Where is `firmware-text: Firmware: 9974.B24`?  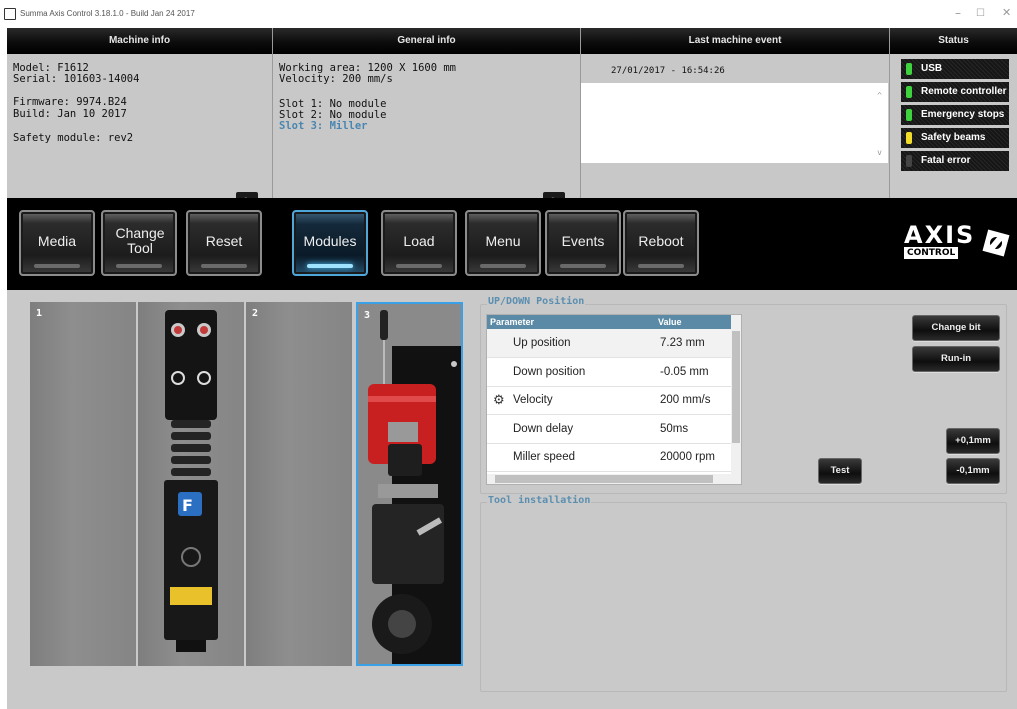
firmware-text: Firmware: 9974.B24 is located at coordinates (70, 102).